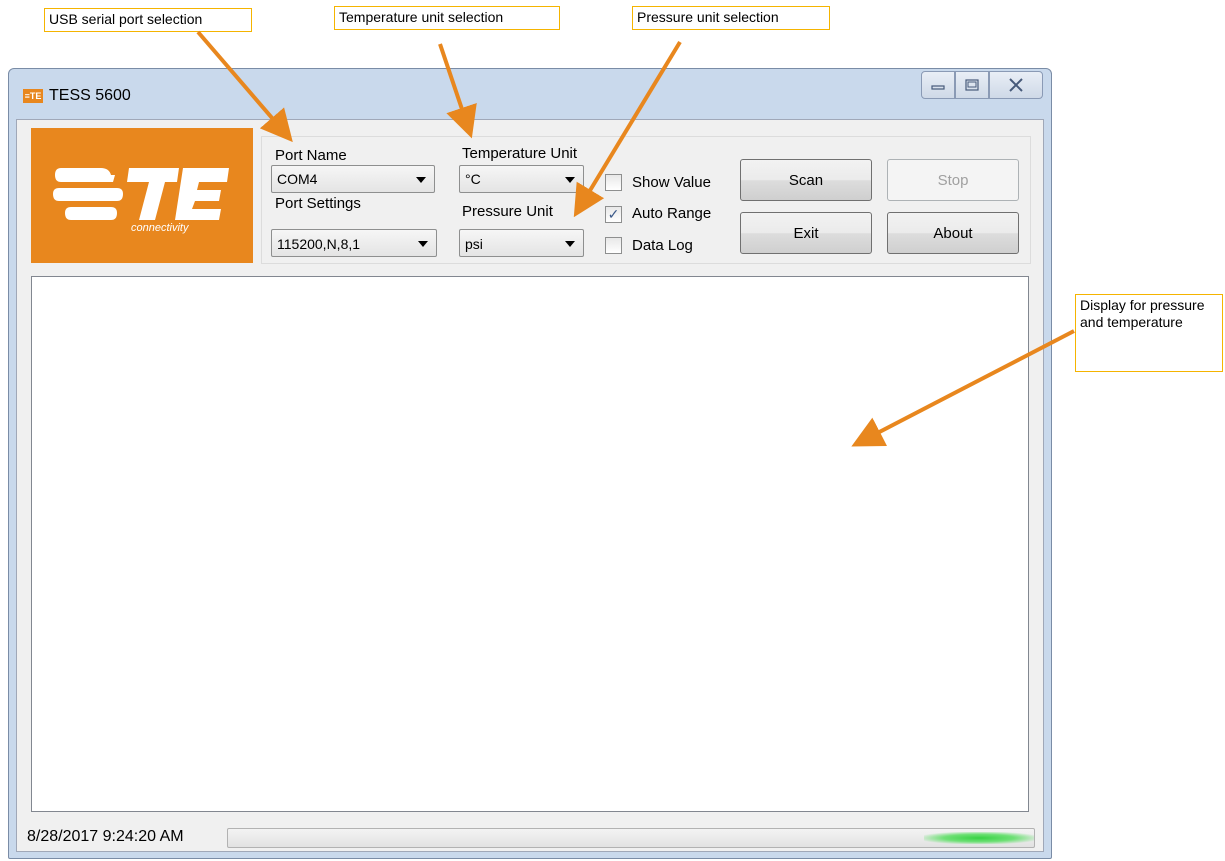  Describe the element at coordinates (318, 203) in the screenshot. I see `port-settings-label: Port Settings` at that location.